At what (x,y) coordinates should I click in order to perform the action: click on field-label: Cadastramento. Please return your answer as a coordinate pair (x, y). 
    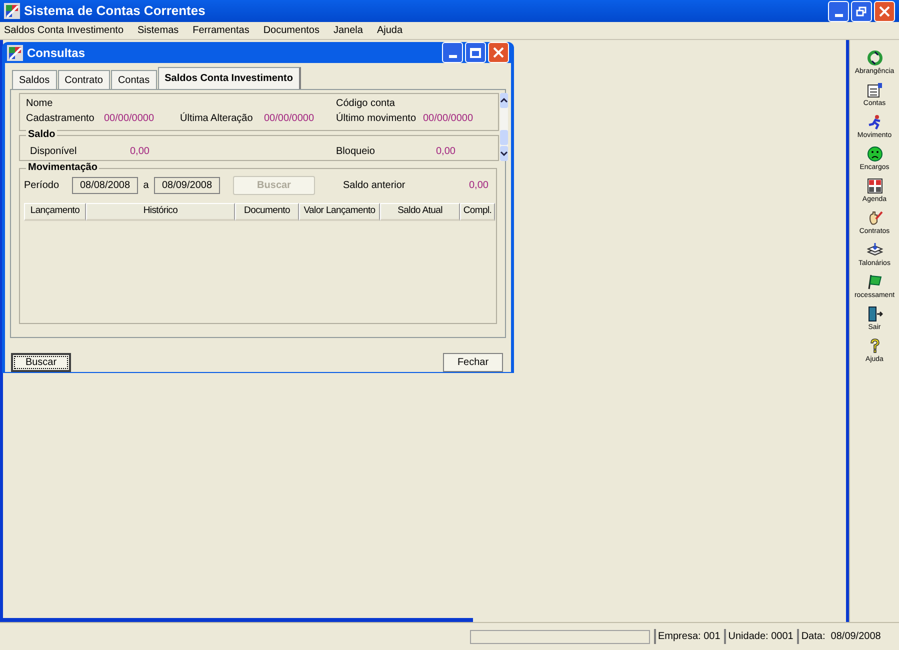
    Looking at the image, I should click on (61, 119).